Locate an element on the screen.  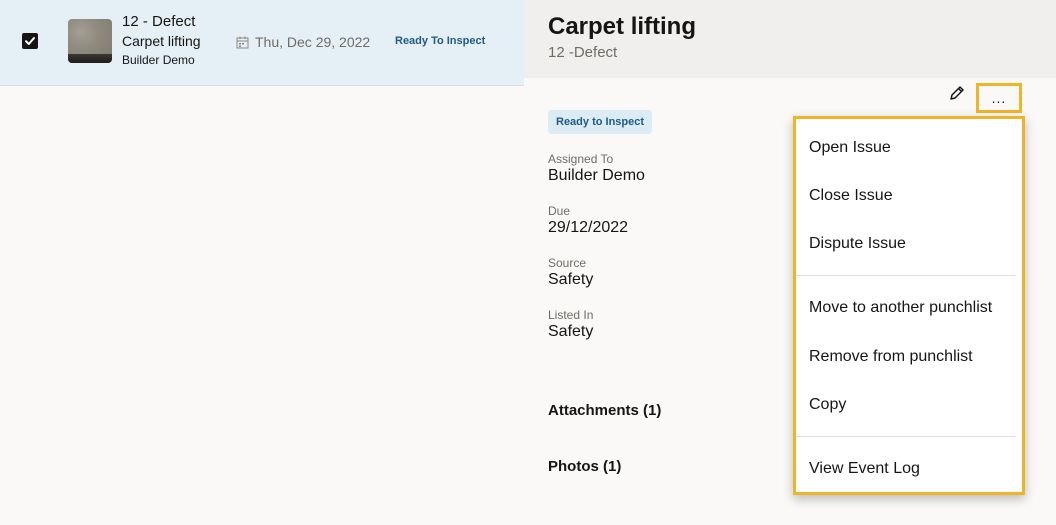
attachments-section: Attachments (1) is located at coordinates (604, 410).